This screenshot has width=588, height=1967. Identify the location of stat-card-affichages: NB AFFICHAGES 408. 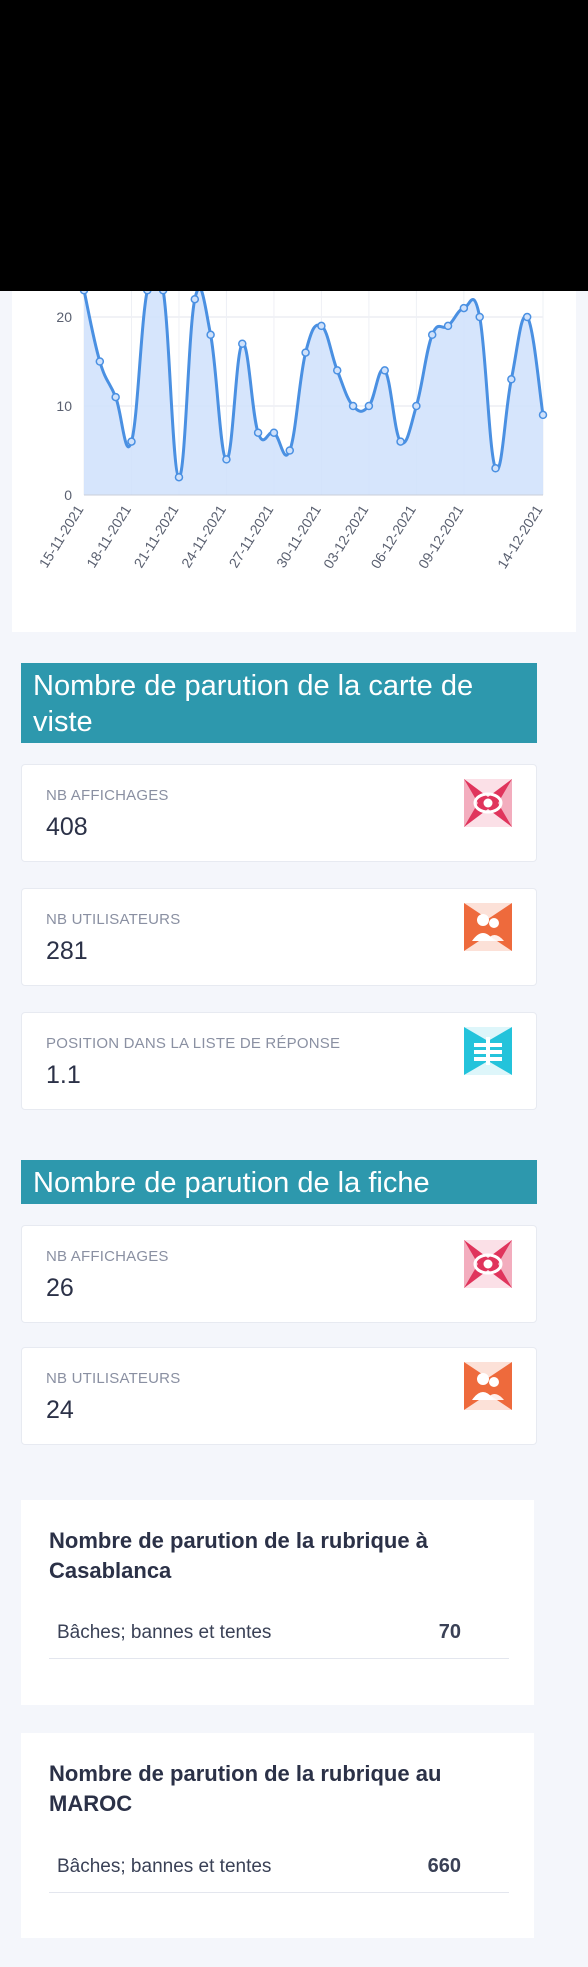
(279, 813).